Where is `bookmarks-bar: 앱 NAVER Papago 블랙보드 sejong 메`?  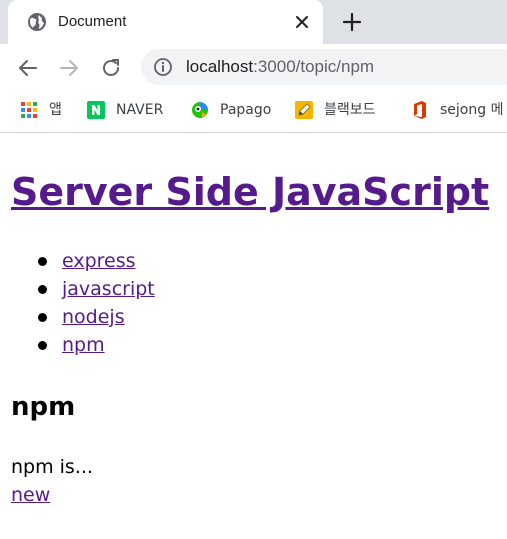 bookmarks-bar: 앱 NAVER Papago 블랙보드 sejong 메 is located at coordinates (253, 112).